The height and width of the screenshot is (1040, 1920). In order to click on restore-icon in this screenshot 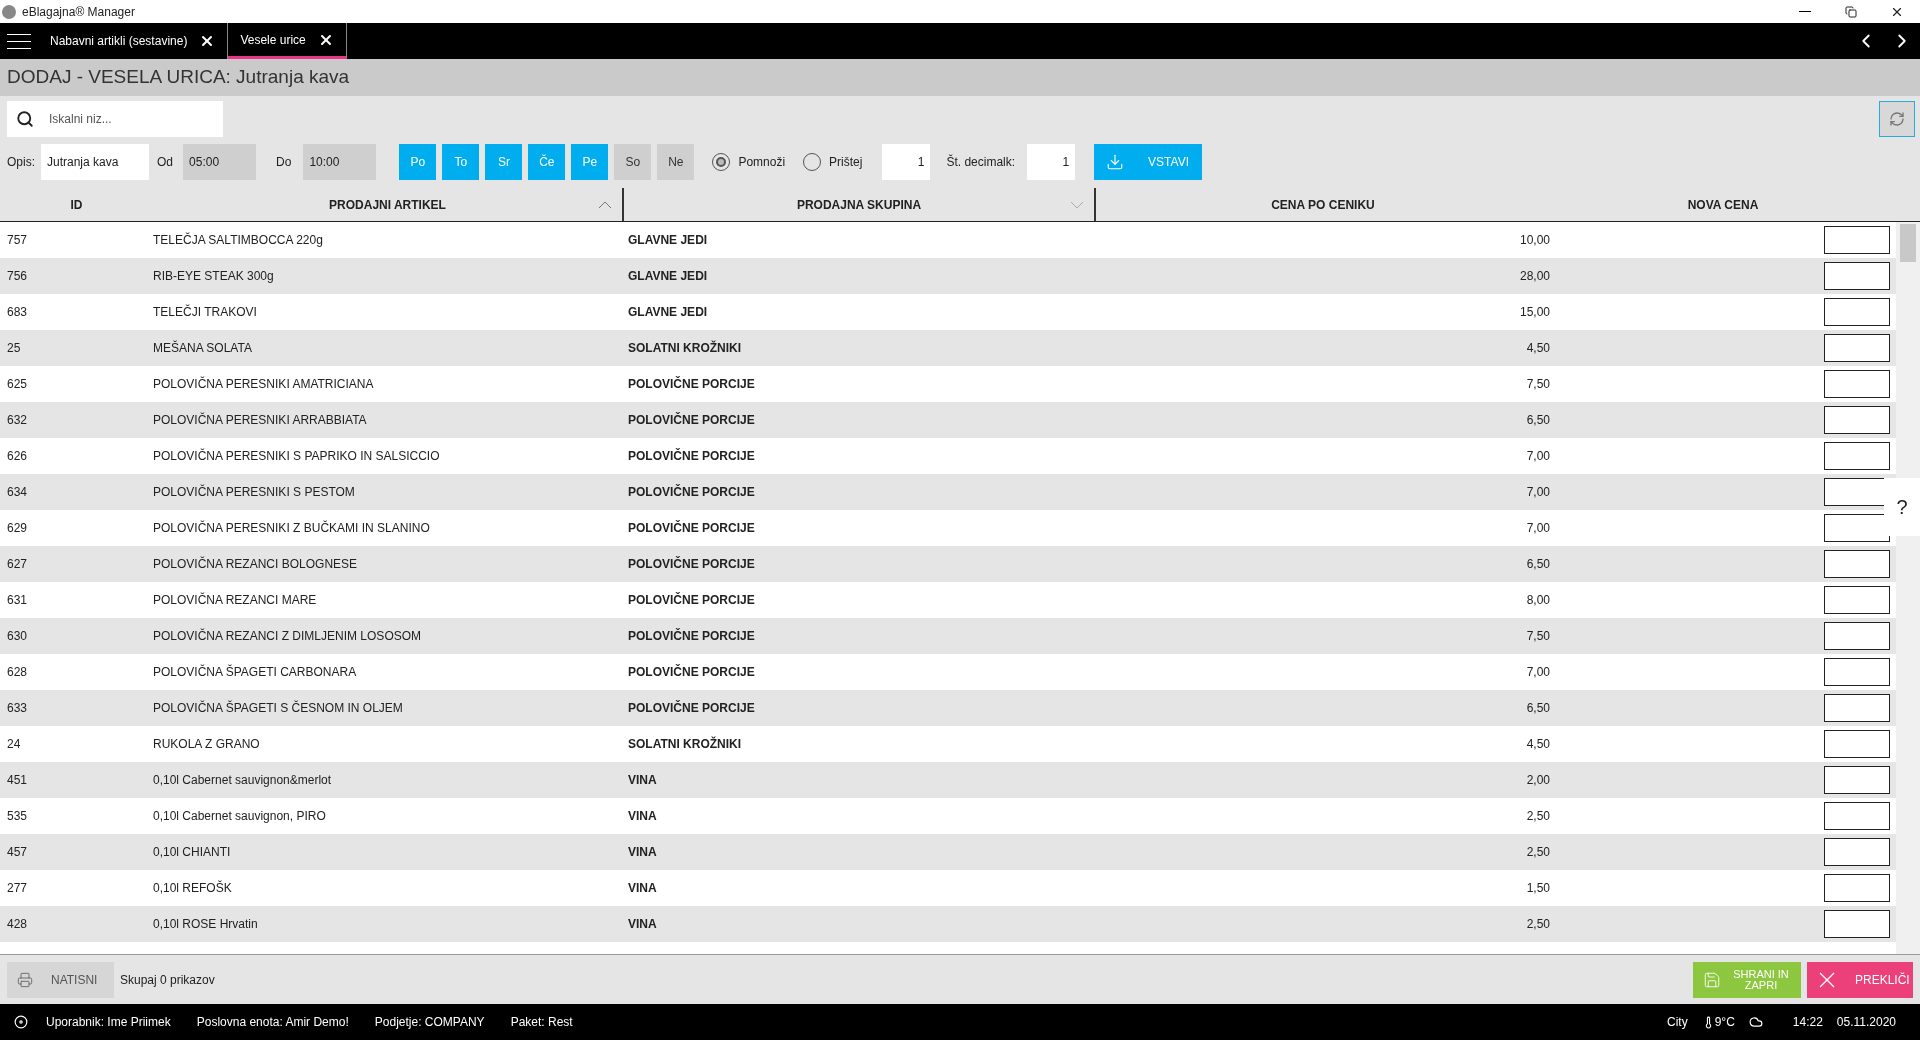, I will do `click(1851, 11)`.